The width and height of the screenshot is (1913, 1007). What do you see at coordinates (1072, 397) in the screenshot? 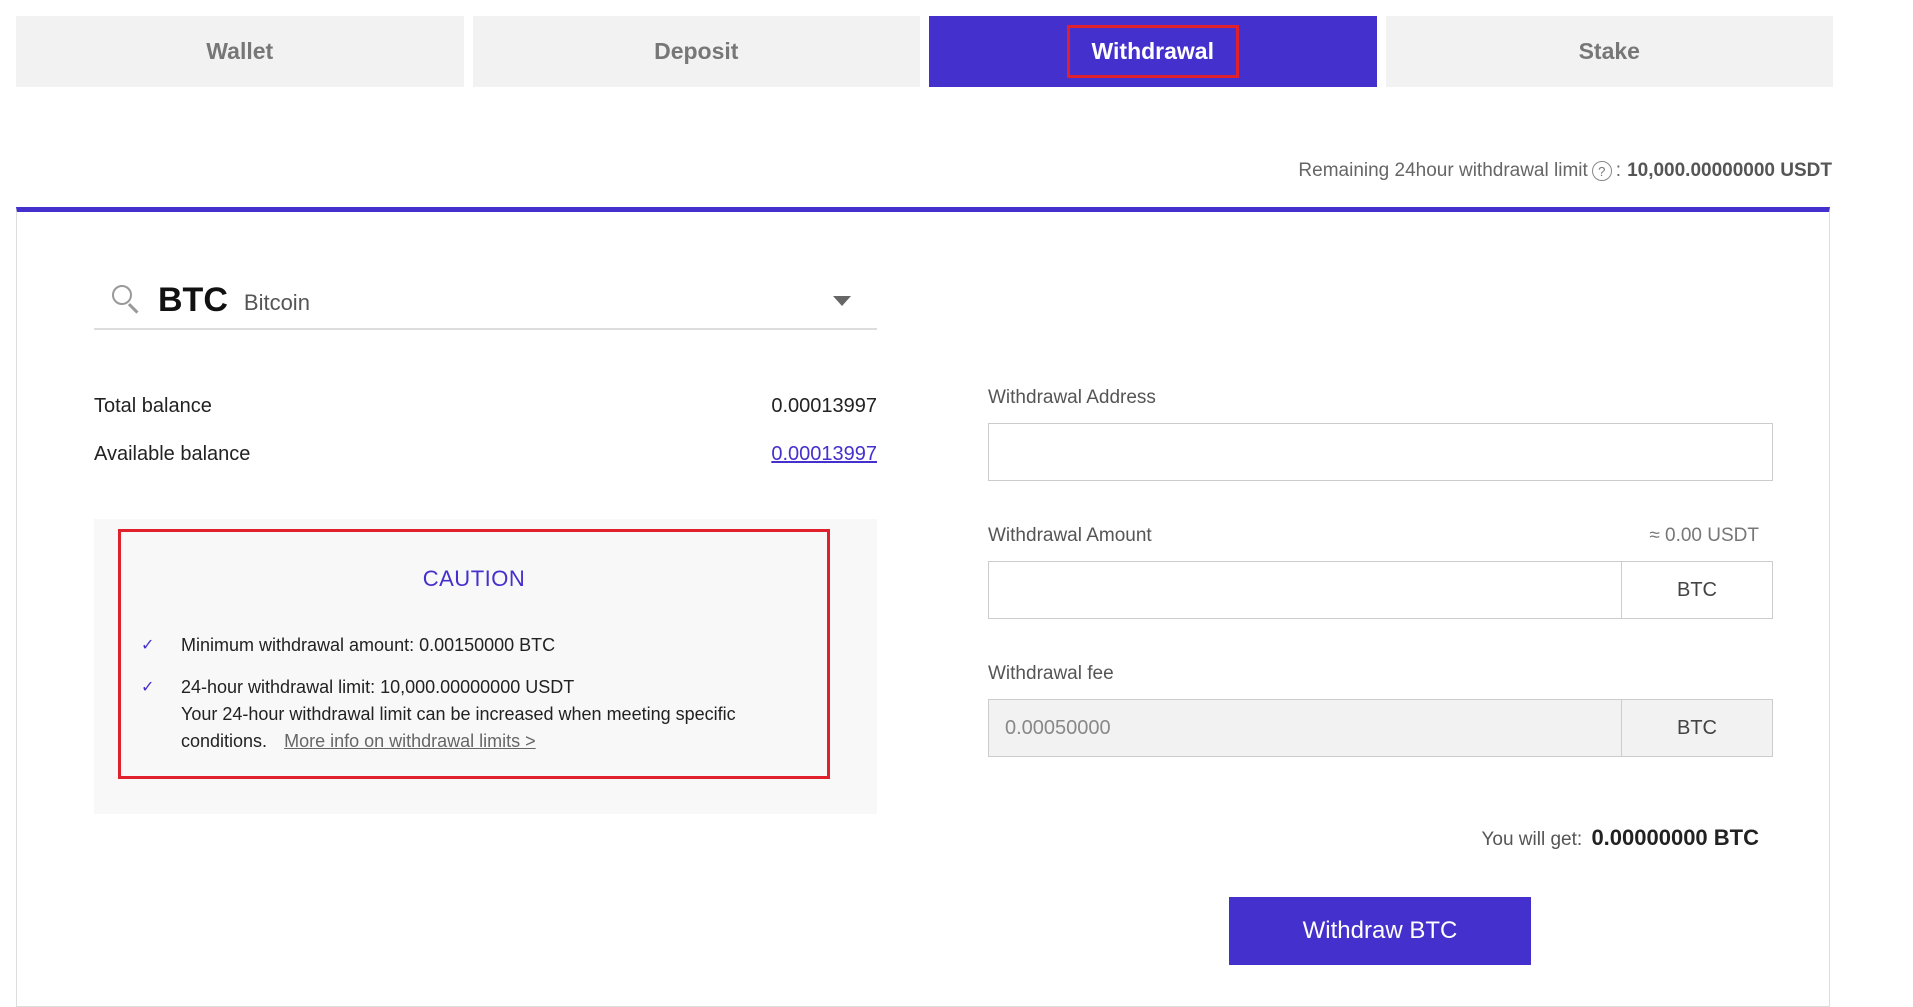
I see `address-label: Withdrawal Address` at bounding box center [1072, 397].